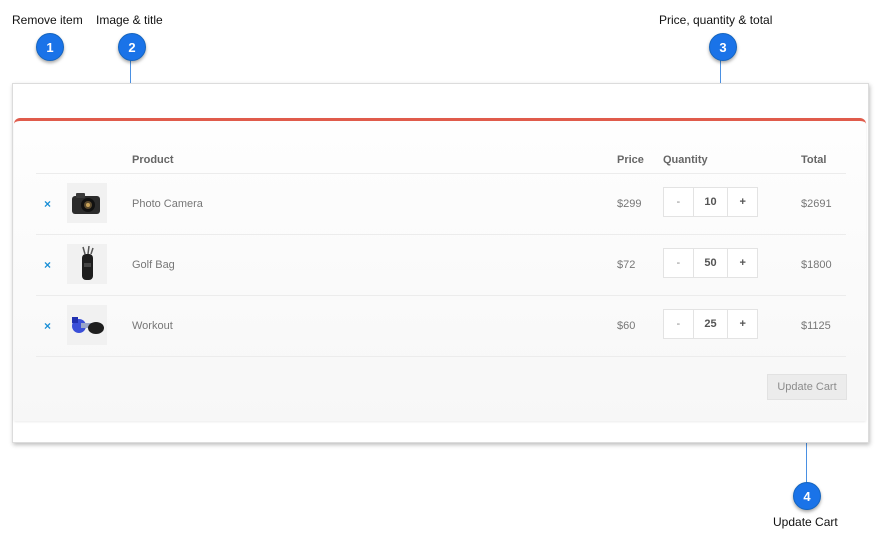  I want to click on callout-badge-2: 2, so click(132, 47).